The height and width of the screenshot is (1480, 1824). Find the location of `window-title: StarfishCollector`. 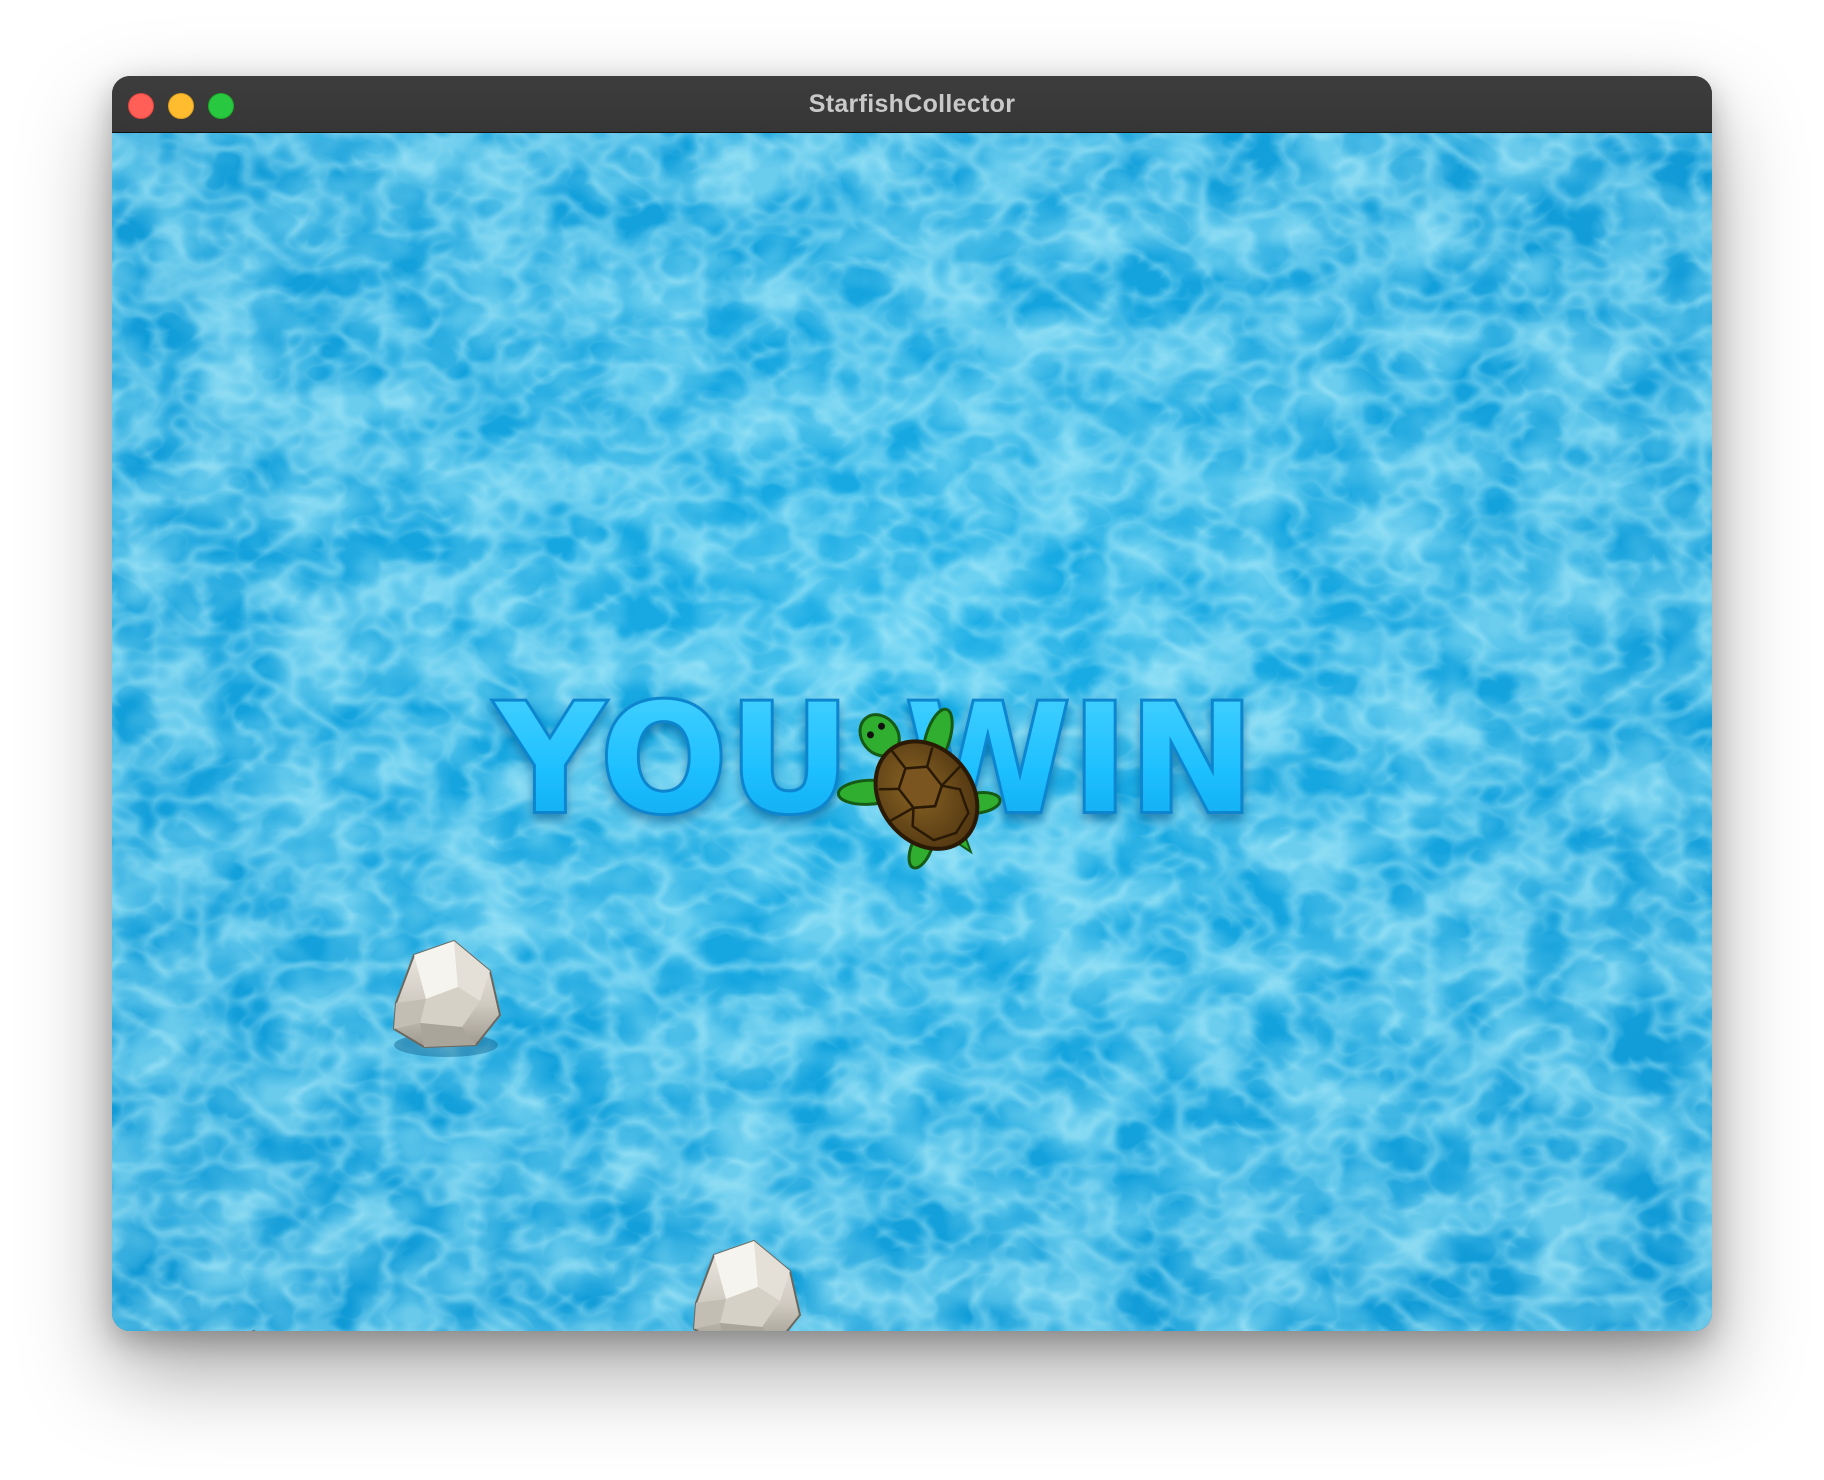

window-title: StarfishCollector is located at coordinates (912, 104).